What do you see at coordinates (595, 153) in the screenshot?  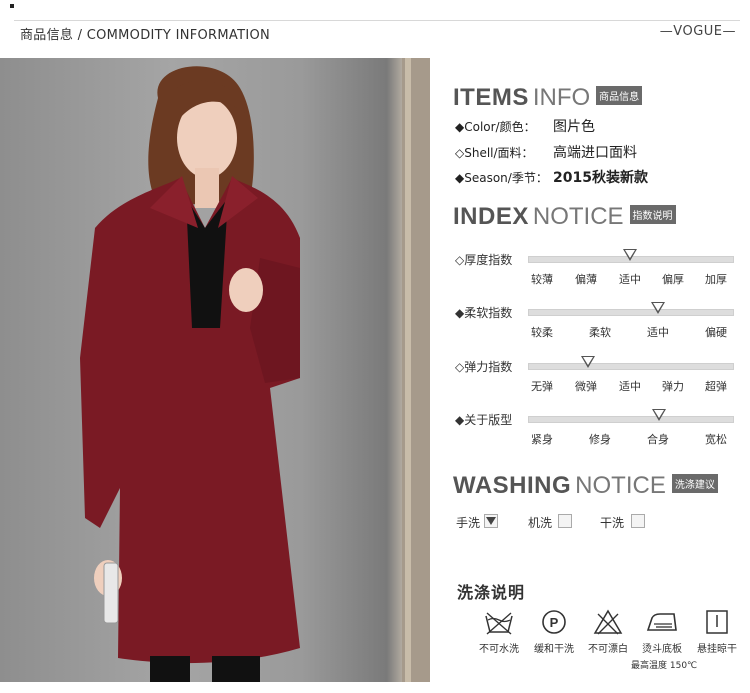 I see `info-value: 高端进口面料` at bounding box center [595, 153].